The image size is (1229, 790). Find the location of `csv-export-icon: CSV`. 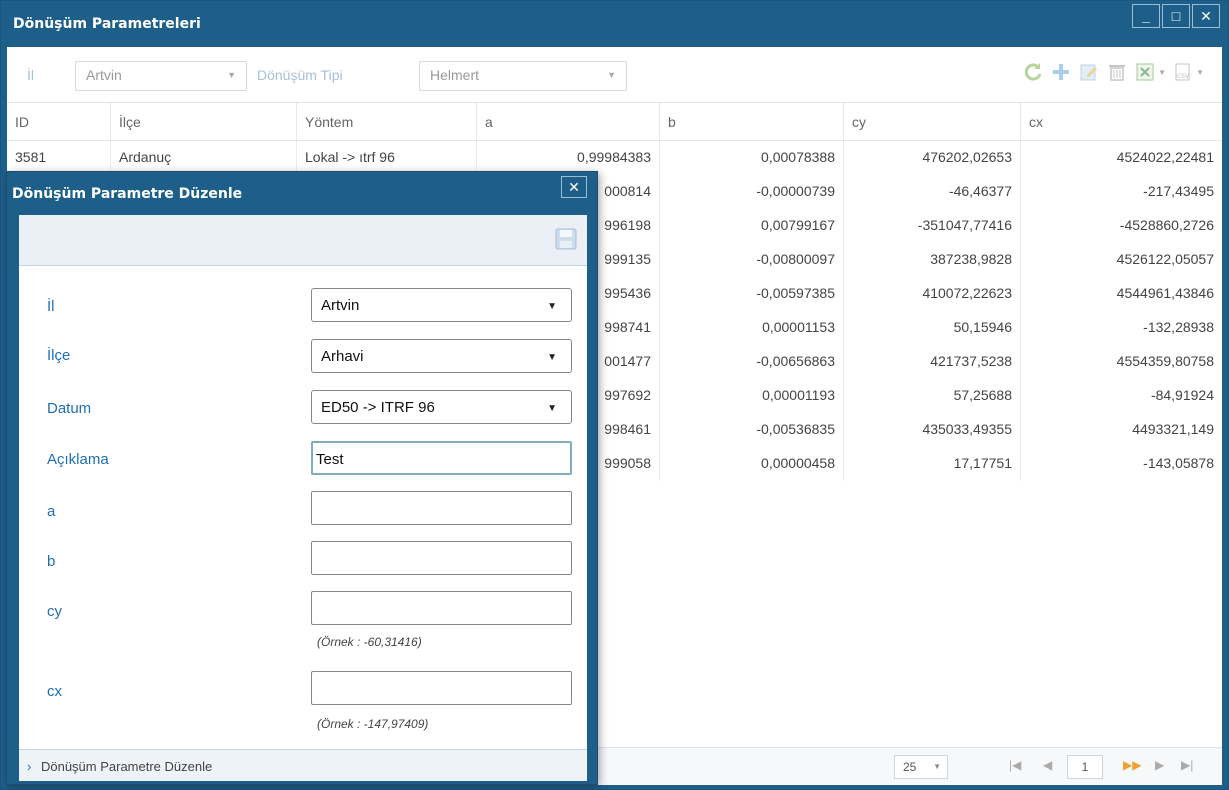

csv-export-icon: CSV is located at coordinates (1183, 72).